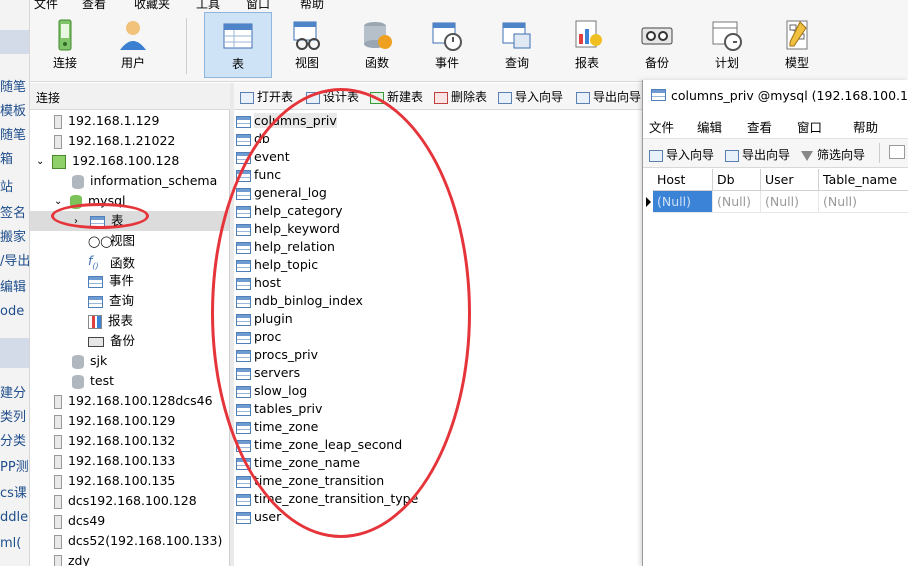 Image resolution: width=908 pixels, height=566 pixels. What do you see at coordinates (310, 481) in the screenshot?
I see `table-item: time_zone_transition` at bounding box center [310, 481].